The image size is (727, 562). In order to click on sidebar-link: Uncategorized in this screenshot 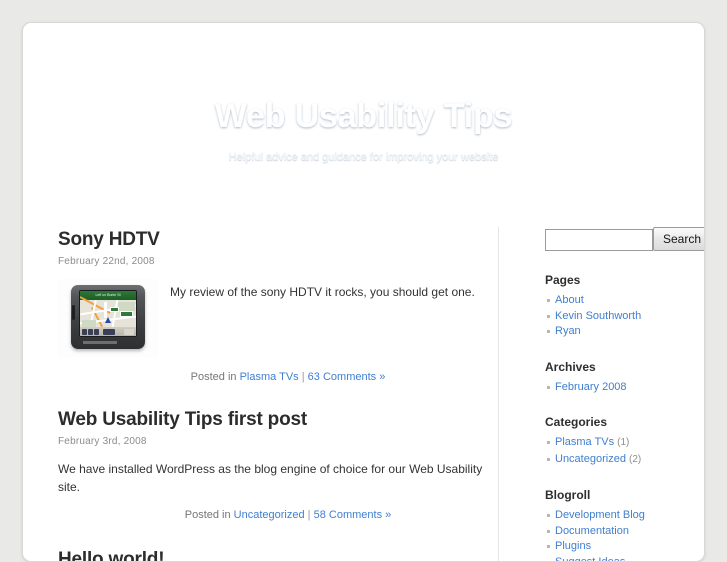, I will do `click(590, 459)`.